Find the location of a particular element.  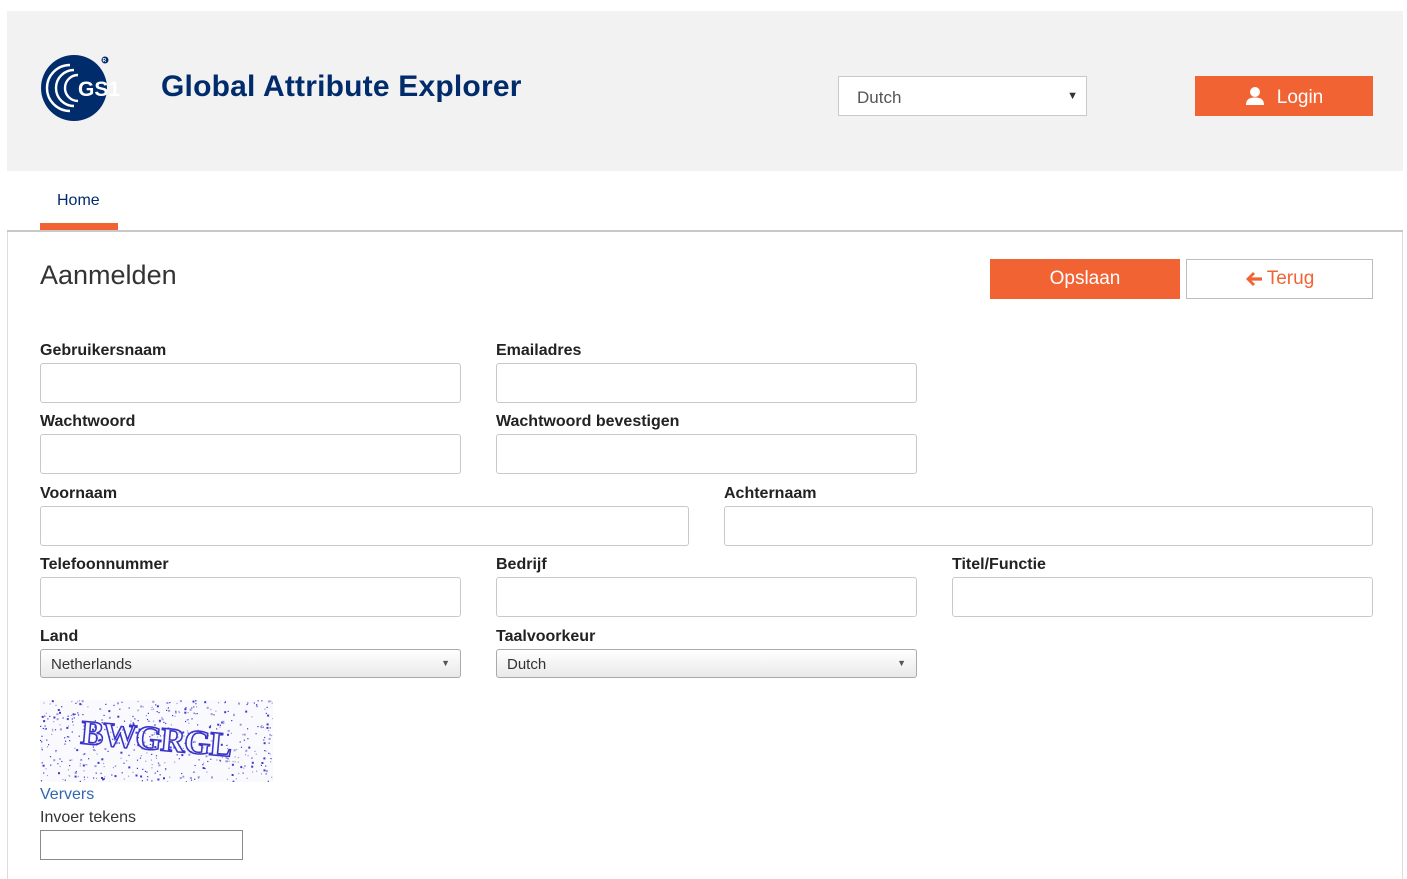

jobtitle-input is located at coordinates (1162, 597).